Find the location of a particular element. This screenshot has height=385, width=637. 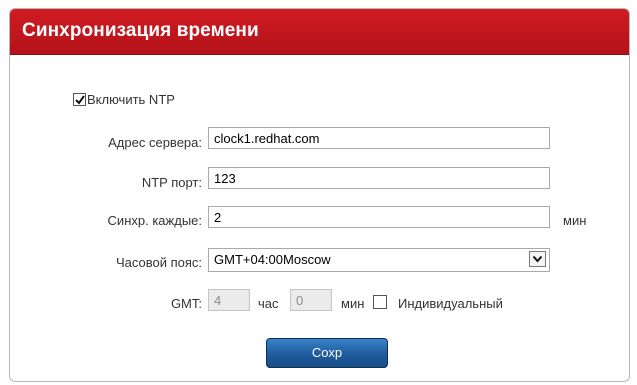

enable-ntp-checkbox is located at coordinates (79, 99).